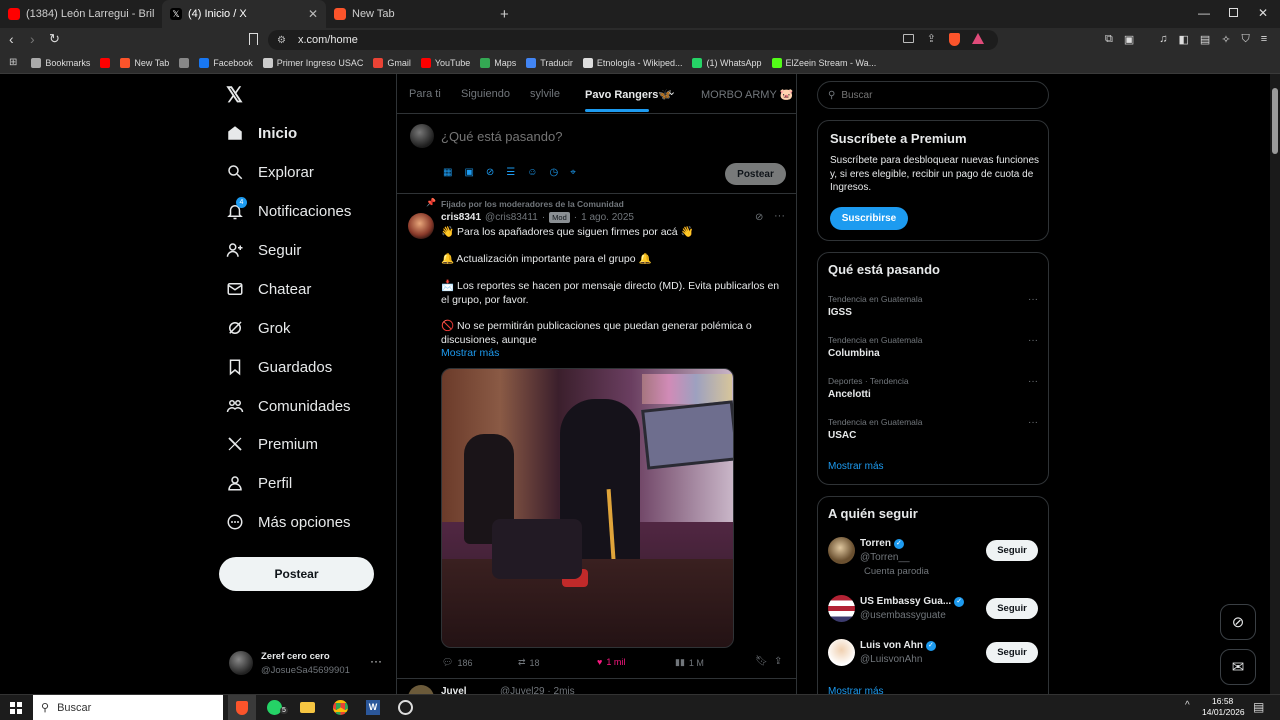 Image resolution: width=1280 pixels, height=720 pixels. I want to click on sidebar-item-premium: Premium, so click(272, 444).